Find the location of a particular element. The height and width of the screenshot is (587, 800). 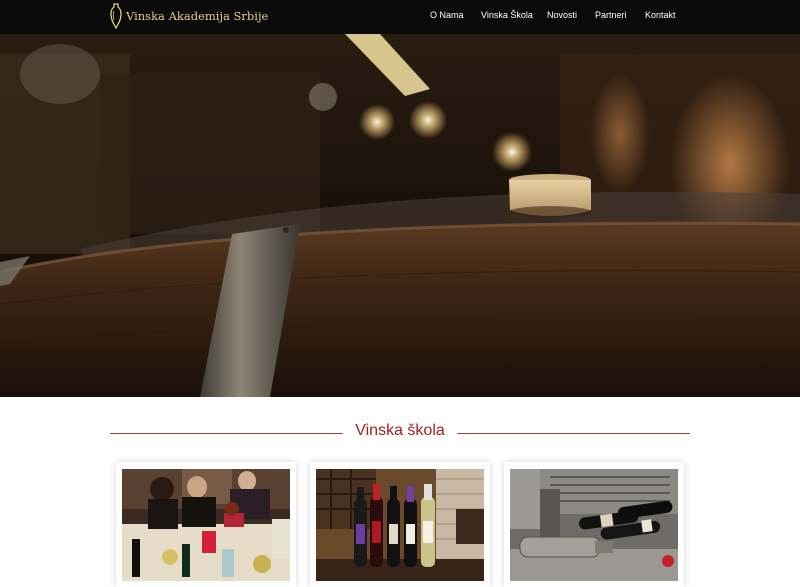

wine-bottles-shelf-photo is located at coordinates (400, 525).